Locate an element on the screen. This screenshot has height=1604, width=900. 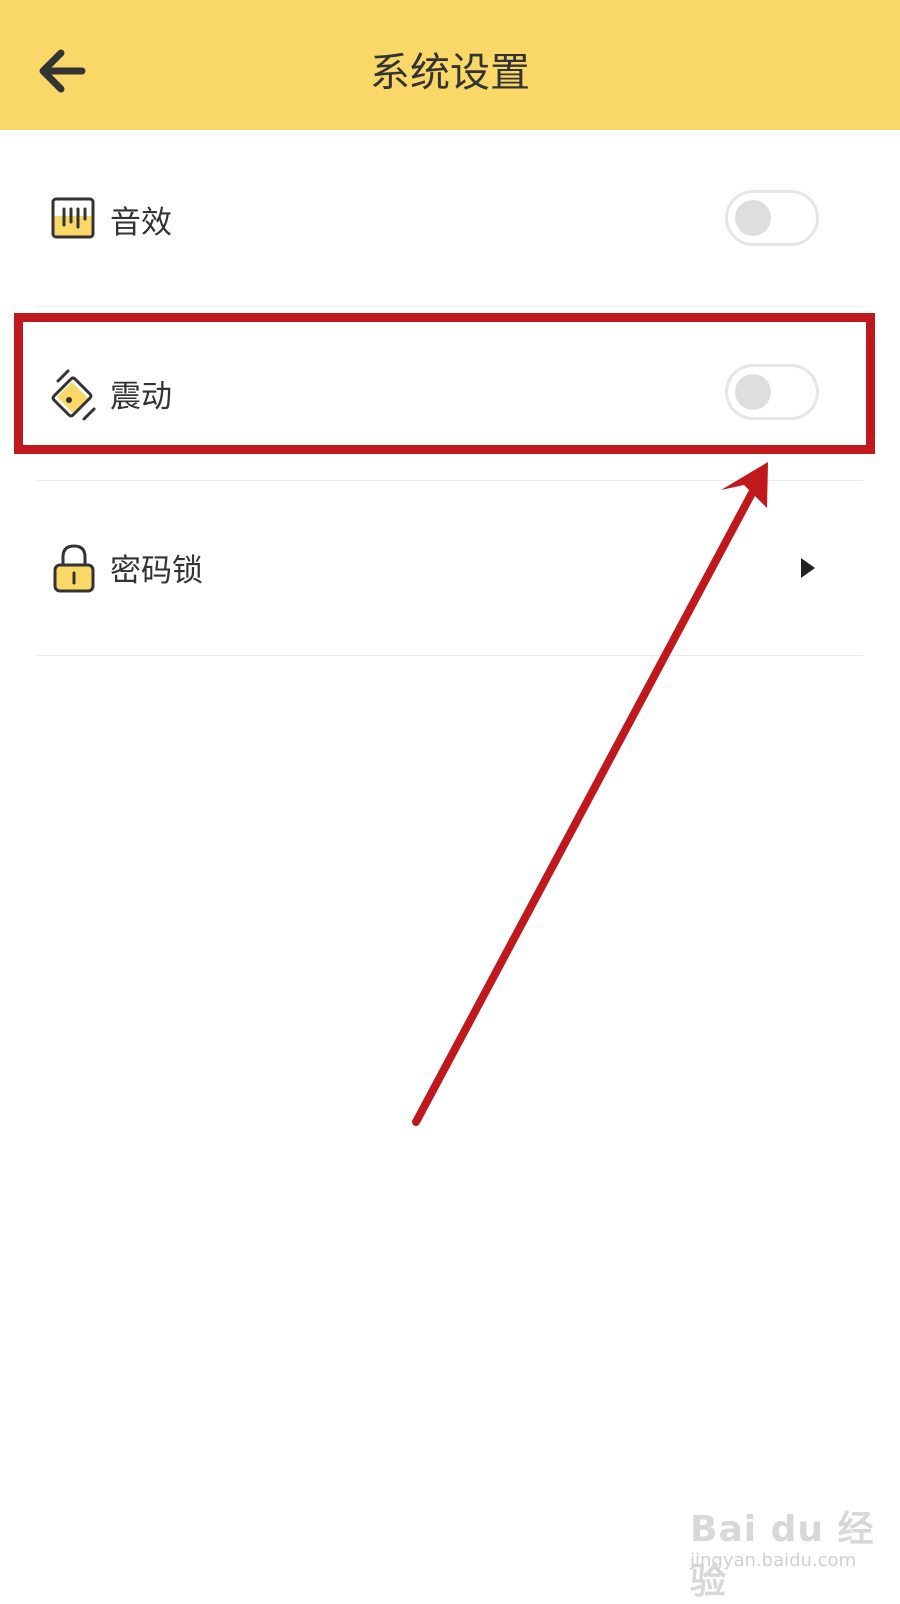
arrow-left-icon is located at coordinates (62, 71).